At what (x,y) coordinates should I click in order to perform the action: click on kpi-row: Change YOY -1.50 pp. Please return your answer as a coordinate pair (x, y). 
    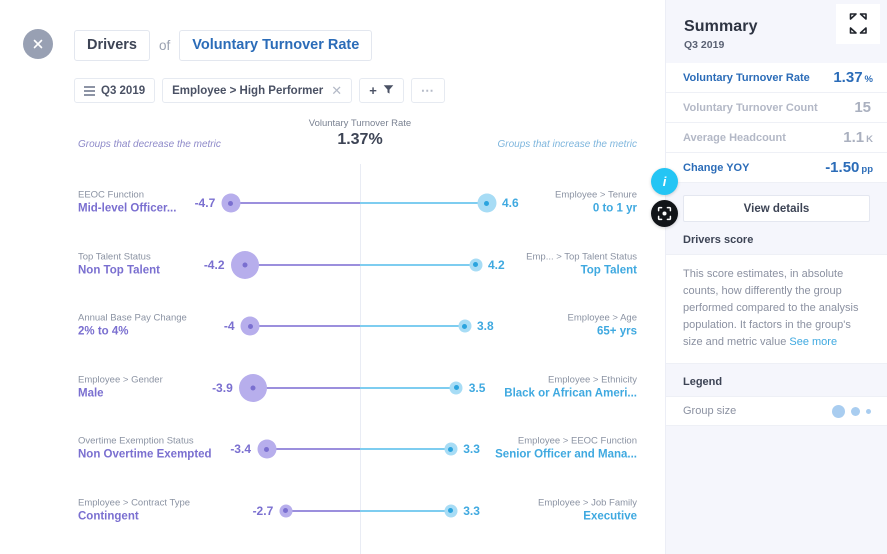
    Looking at the image, I should click on (776, 168).